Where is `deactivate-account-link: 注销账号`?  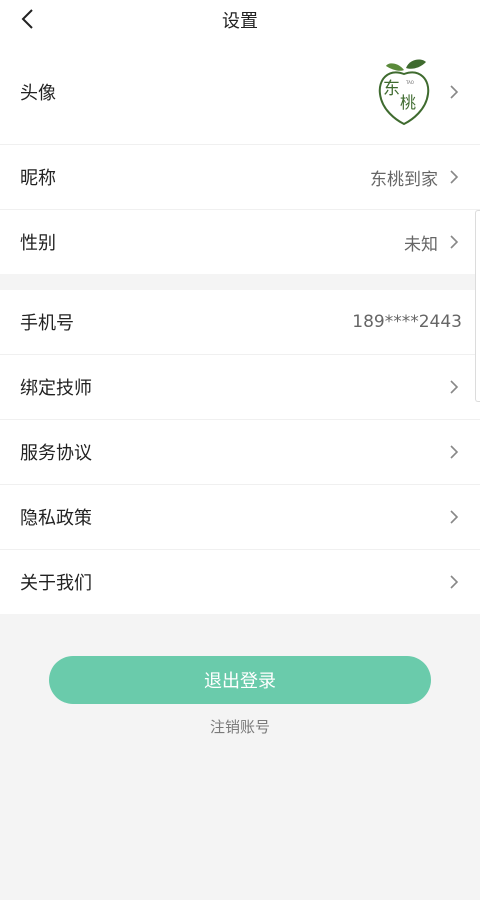
deactivate-account-link: 注销账号 is located at coordinates (240, 726).